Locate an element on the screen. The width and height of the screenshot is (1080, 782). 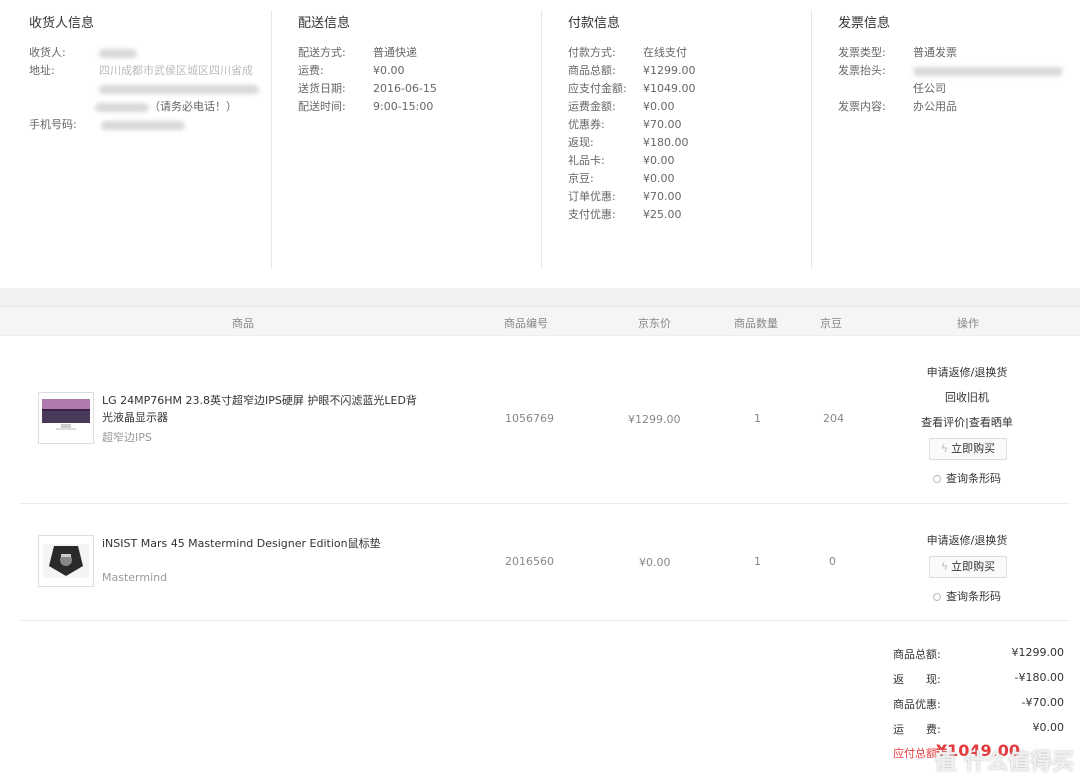
receiver-title: 收货人信息 is located at coordinates (62, 23).